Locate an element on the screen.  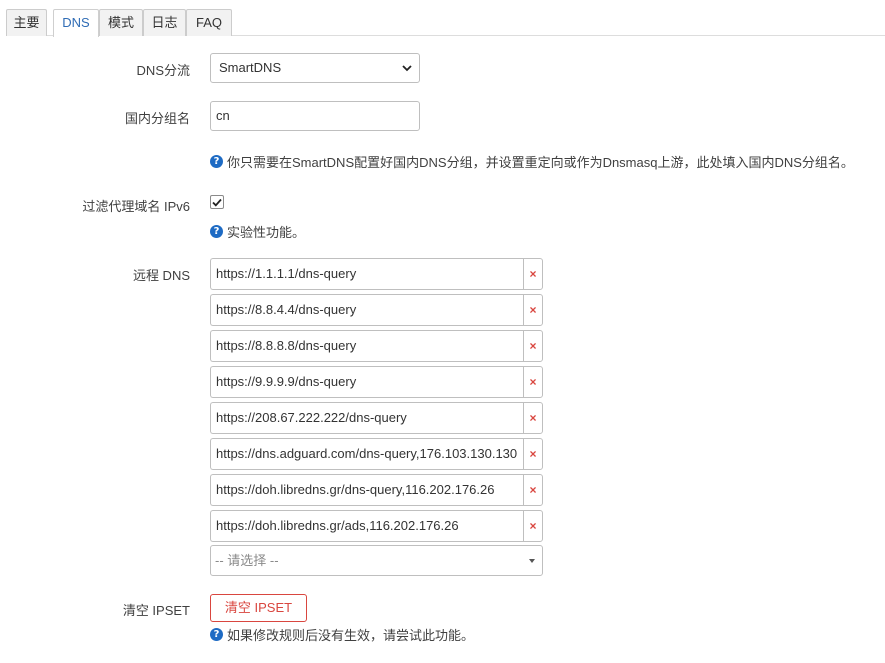
filter-ipv6-checkbox is located at coordinates (217, 202).